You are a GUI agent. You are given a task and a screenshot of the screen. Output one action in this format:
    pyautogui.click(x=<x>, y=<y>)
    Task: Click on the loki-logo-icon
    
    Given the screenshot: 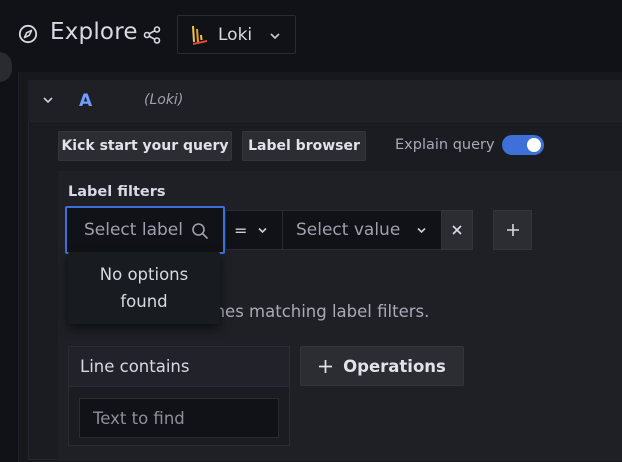 What is the action you would take?
    pyautogui.click(x=199, y=35)
    